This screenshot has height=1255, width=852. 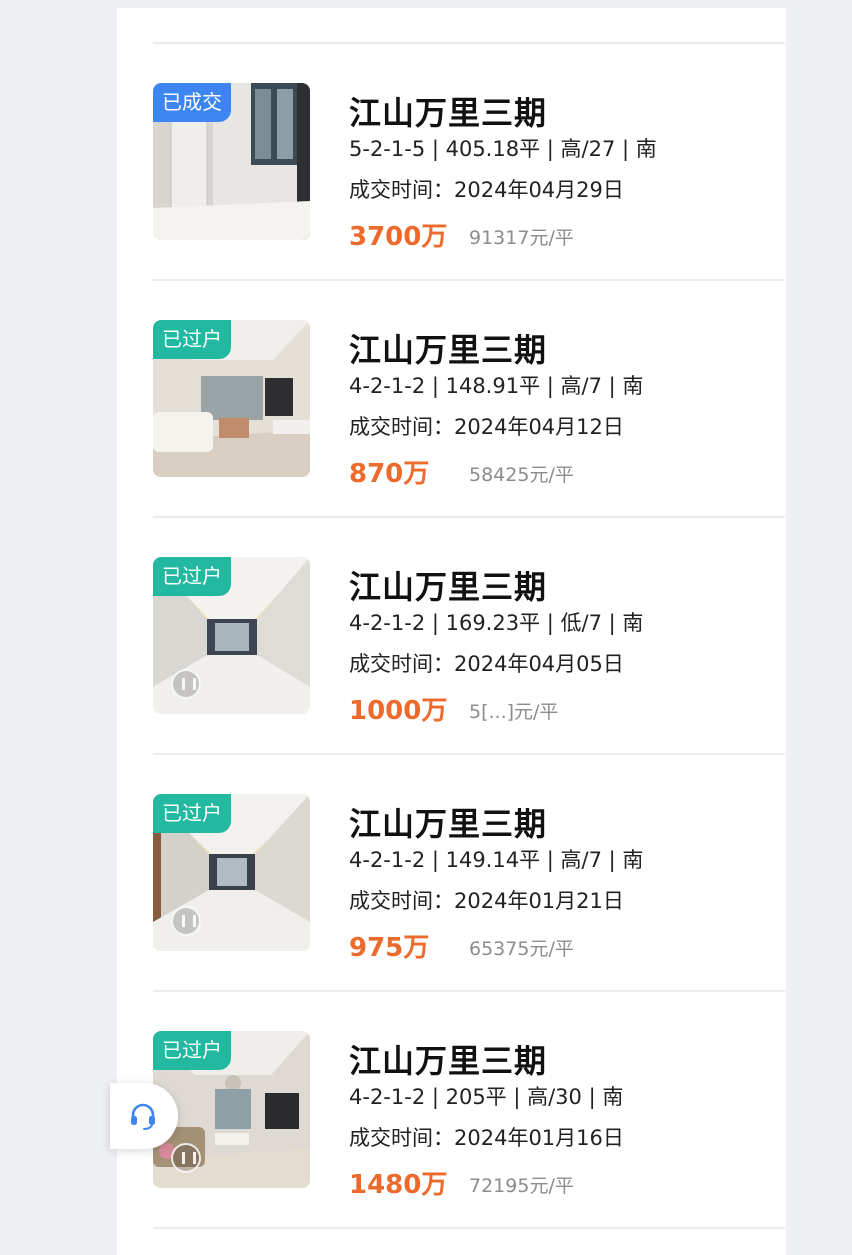 What do you see at coordinates (521, 1186) in the screenshot?
I see `unit-price: 72195元/平` at bounding box center [521, 1186].